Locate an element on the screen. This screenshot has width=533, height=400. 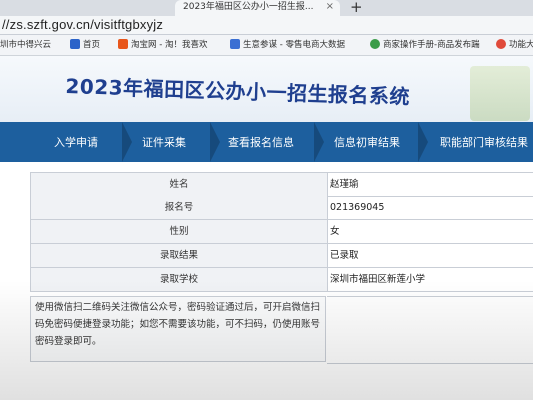
bookmark-item-sycm: 生意参谋 - 零售电商大数据 is located at coordinates (287, 44).